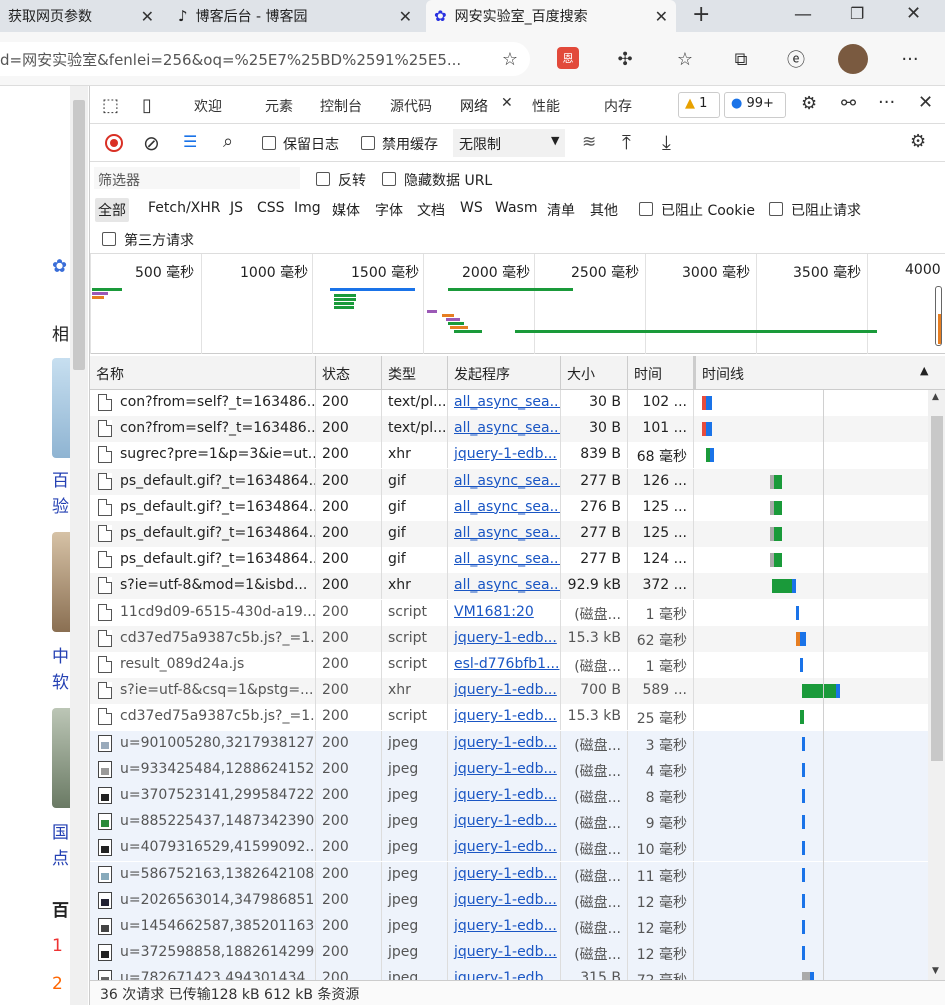 This screenshot has height=1005, width=945. I want to click on table-scrollbar-thumb, so click(937, 588).